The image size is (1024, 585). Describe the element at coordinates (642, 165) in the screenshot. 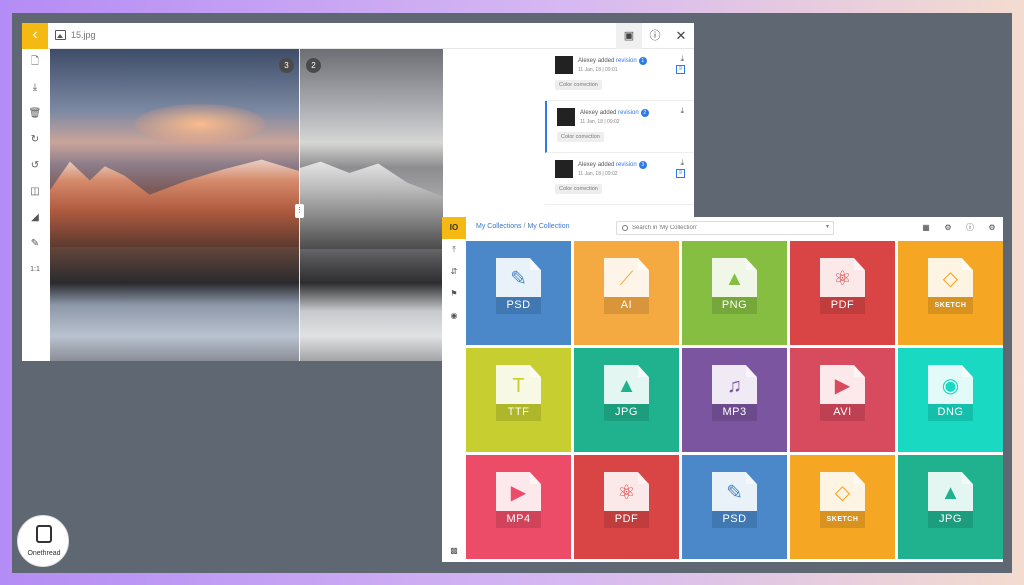

I see `revision-number: 3` at that location.